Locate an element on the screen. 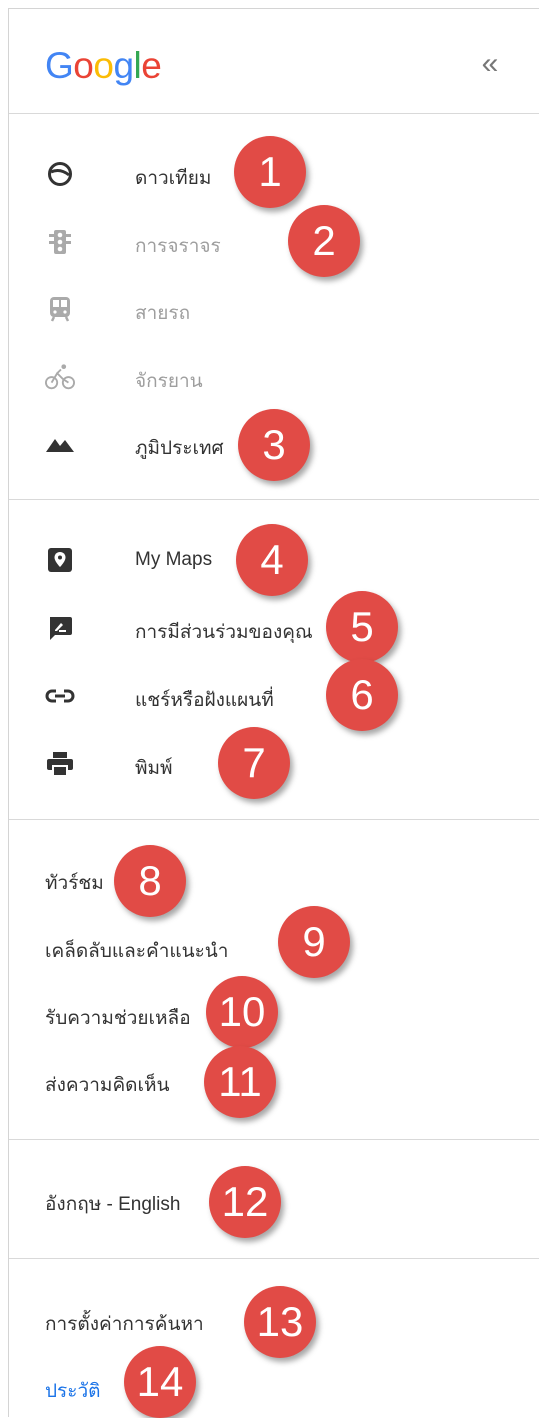 This screenshot has width=539, height=1418. layer-label: การจราจร is located at coordinates (178, 246).